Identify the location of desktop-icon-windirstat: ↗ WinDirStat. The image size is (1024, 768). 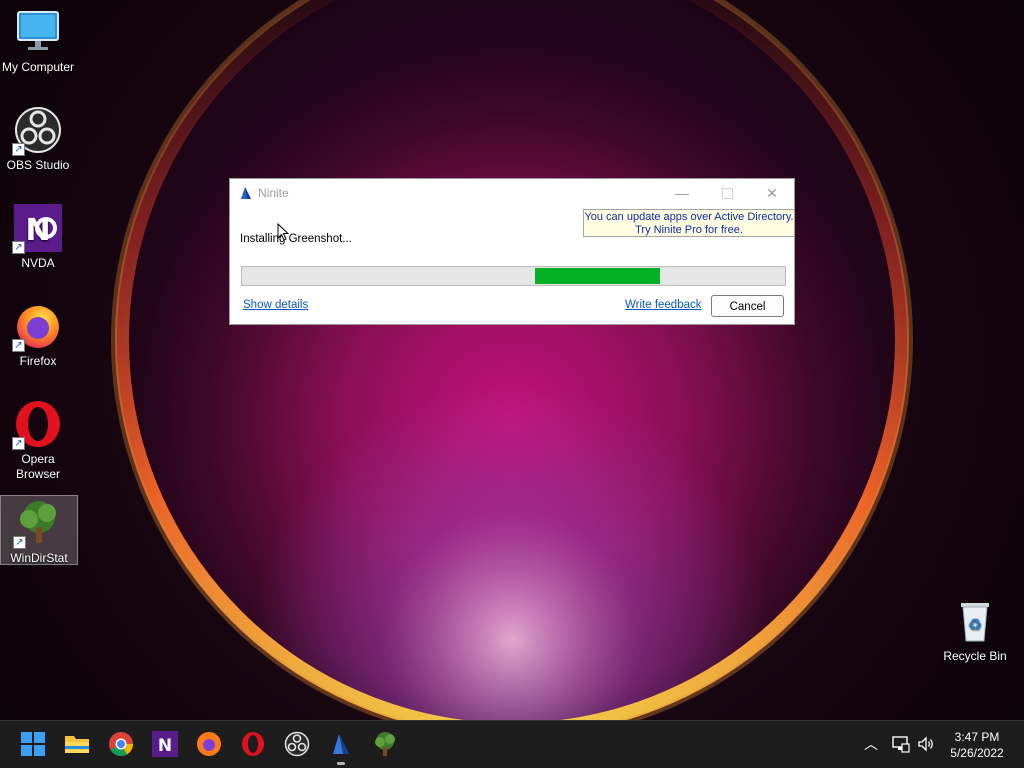
(39, 530).